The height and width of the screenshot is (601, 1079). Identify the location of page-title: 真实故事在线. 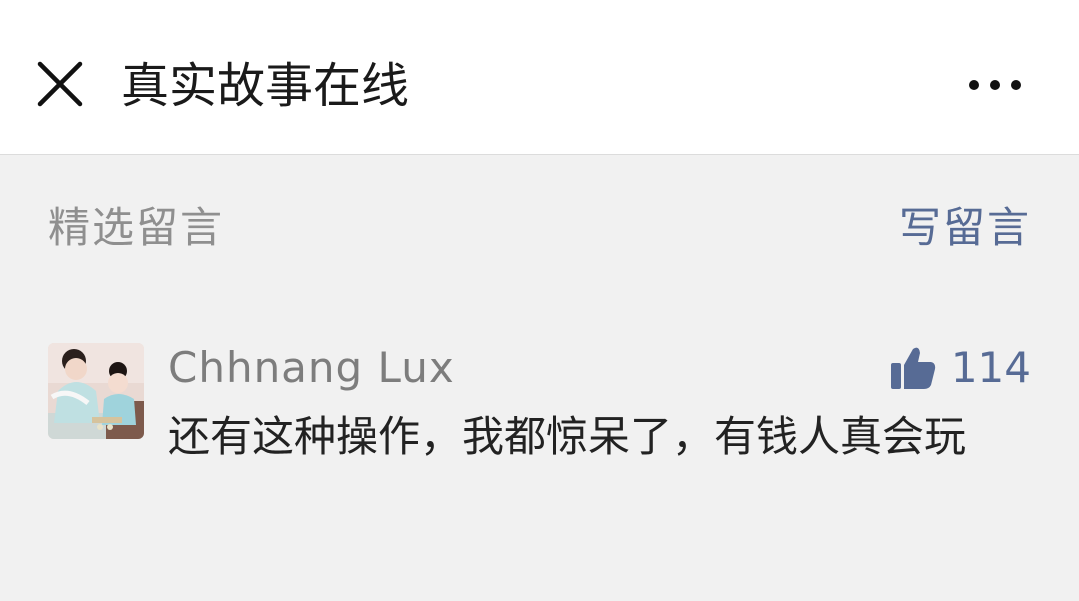
(265, 86).